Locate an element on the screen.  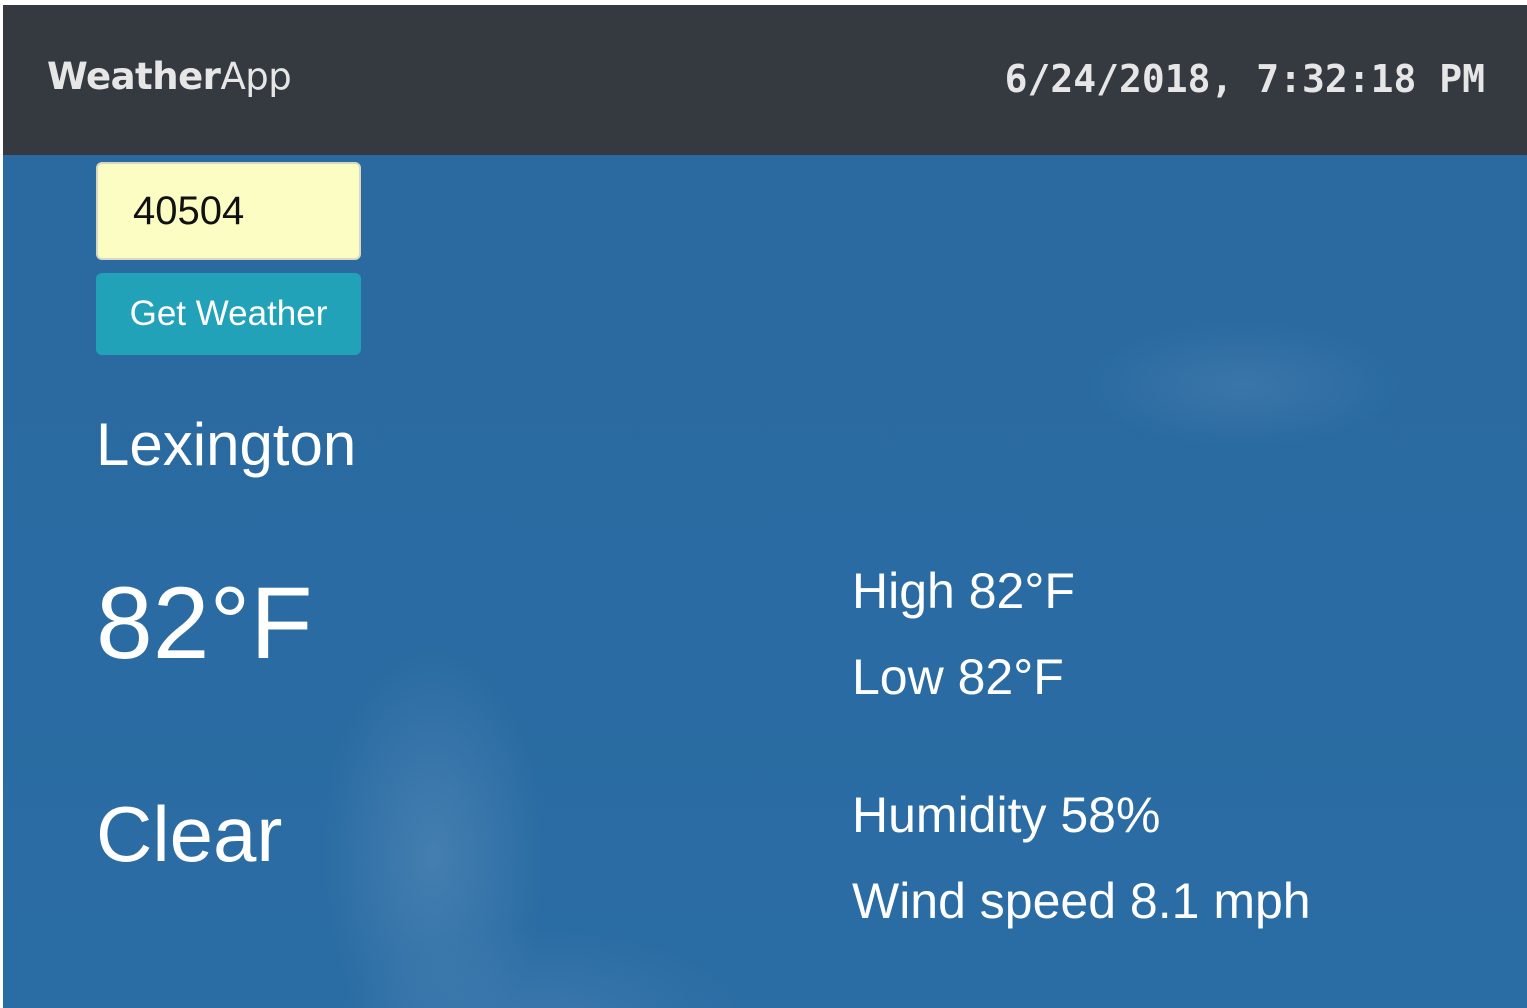
zip-code-input is located at coordinates (228, 211).